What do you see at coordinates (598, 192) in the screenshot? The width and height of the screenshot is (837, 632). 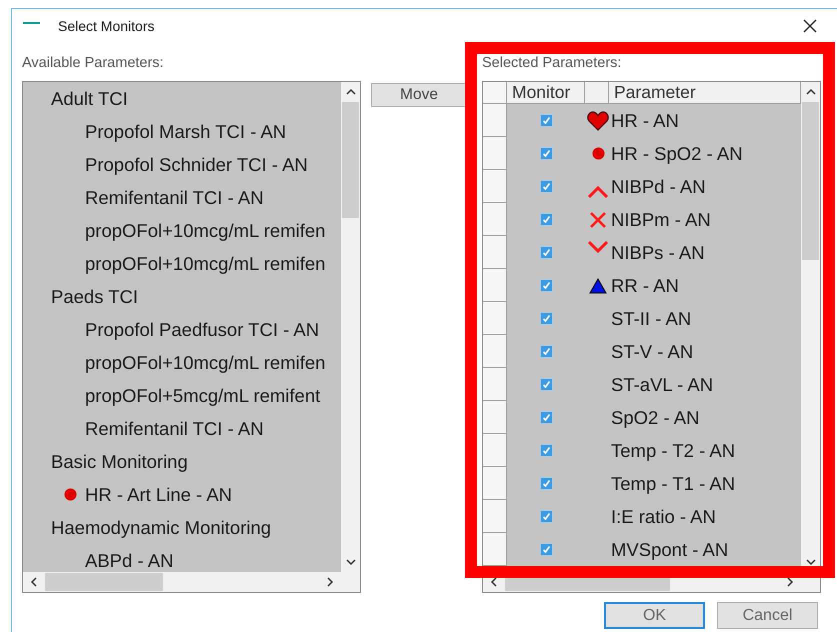 I see `caret-up-icon` at bounding box center [598, 192].